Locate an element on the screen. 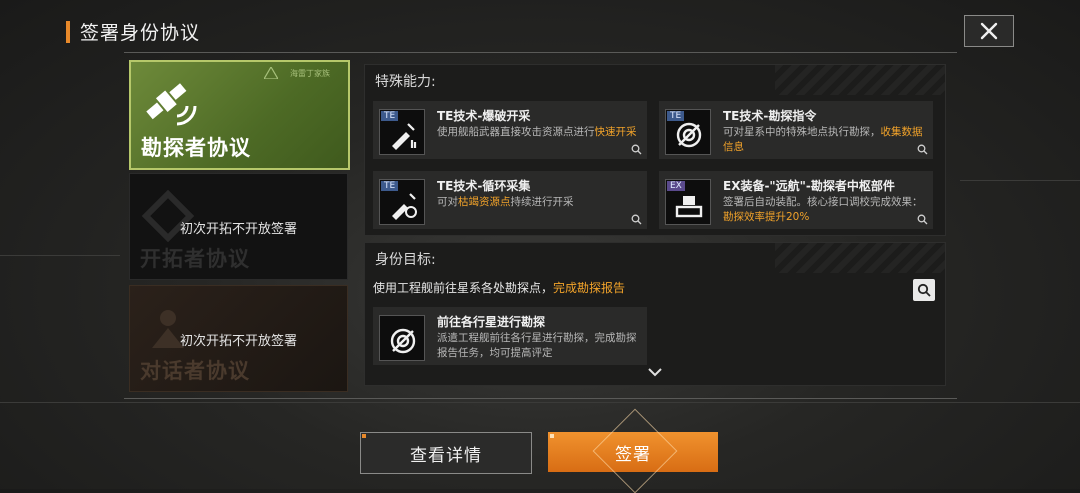 The width and height of the screenshot is (1080, 493). satellite-icon is located at coordinates (171, 104).